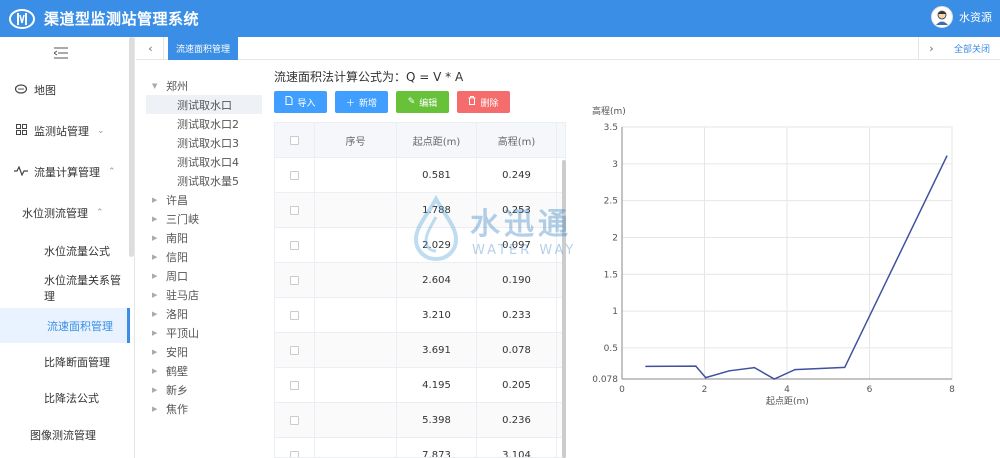 The image size is (1000, 458). Describe the element at coordinates (437, 385) in the screenshot. I see `cell-start-distance: 4.195` at that location.